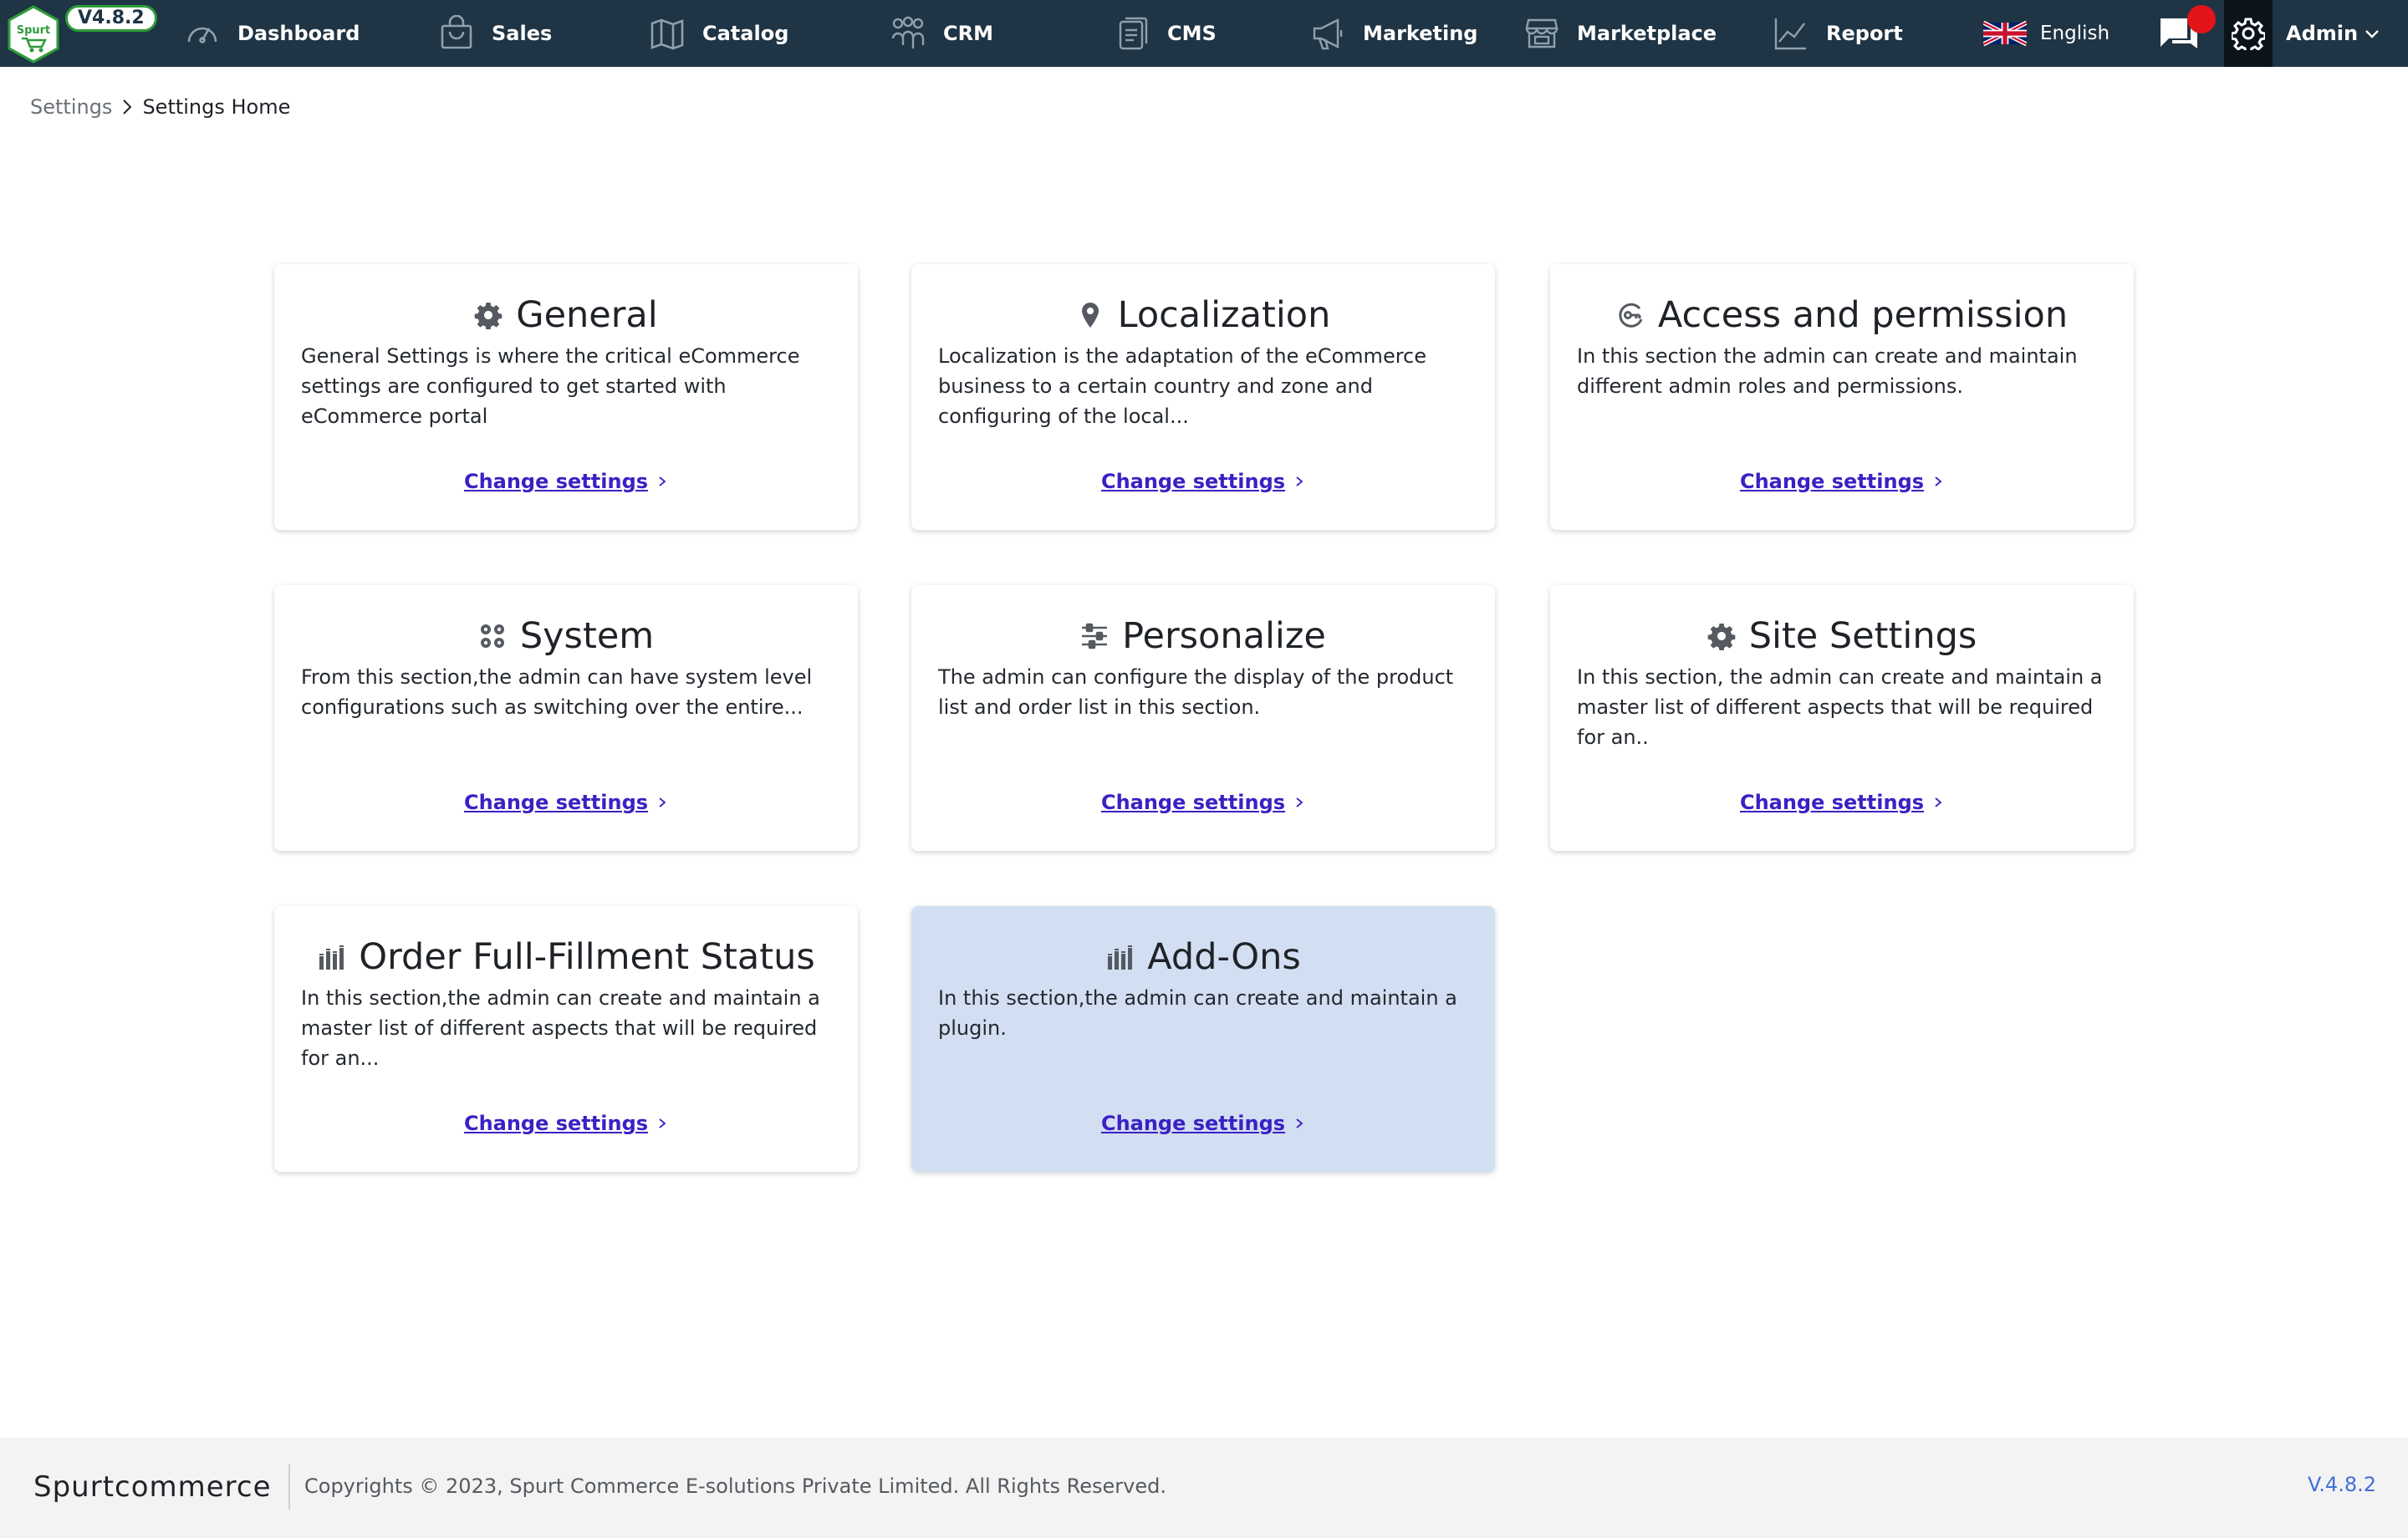 The width and height of the screenshot is (2408, 1538). I want to click on card-title-text: Site Settings, so click(1863, 636).